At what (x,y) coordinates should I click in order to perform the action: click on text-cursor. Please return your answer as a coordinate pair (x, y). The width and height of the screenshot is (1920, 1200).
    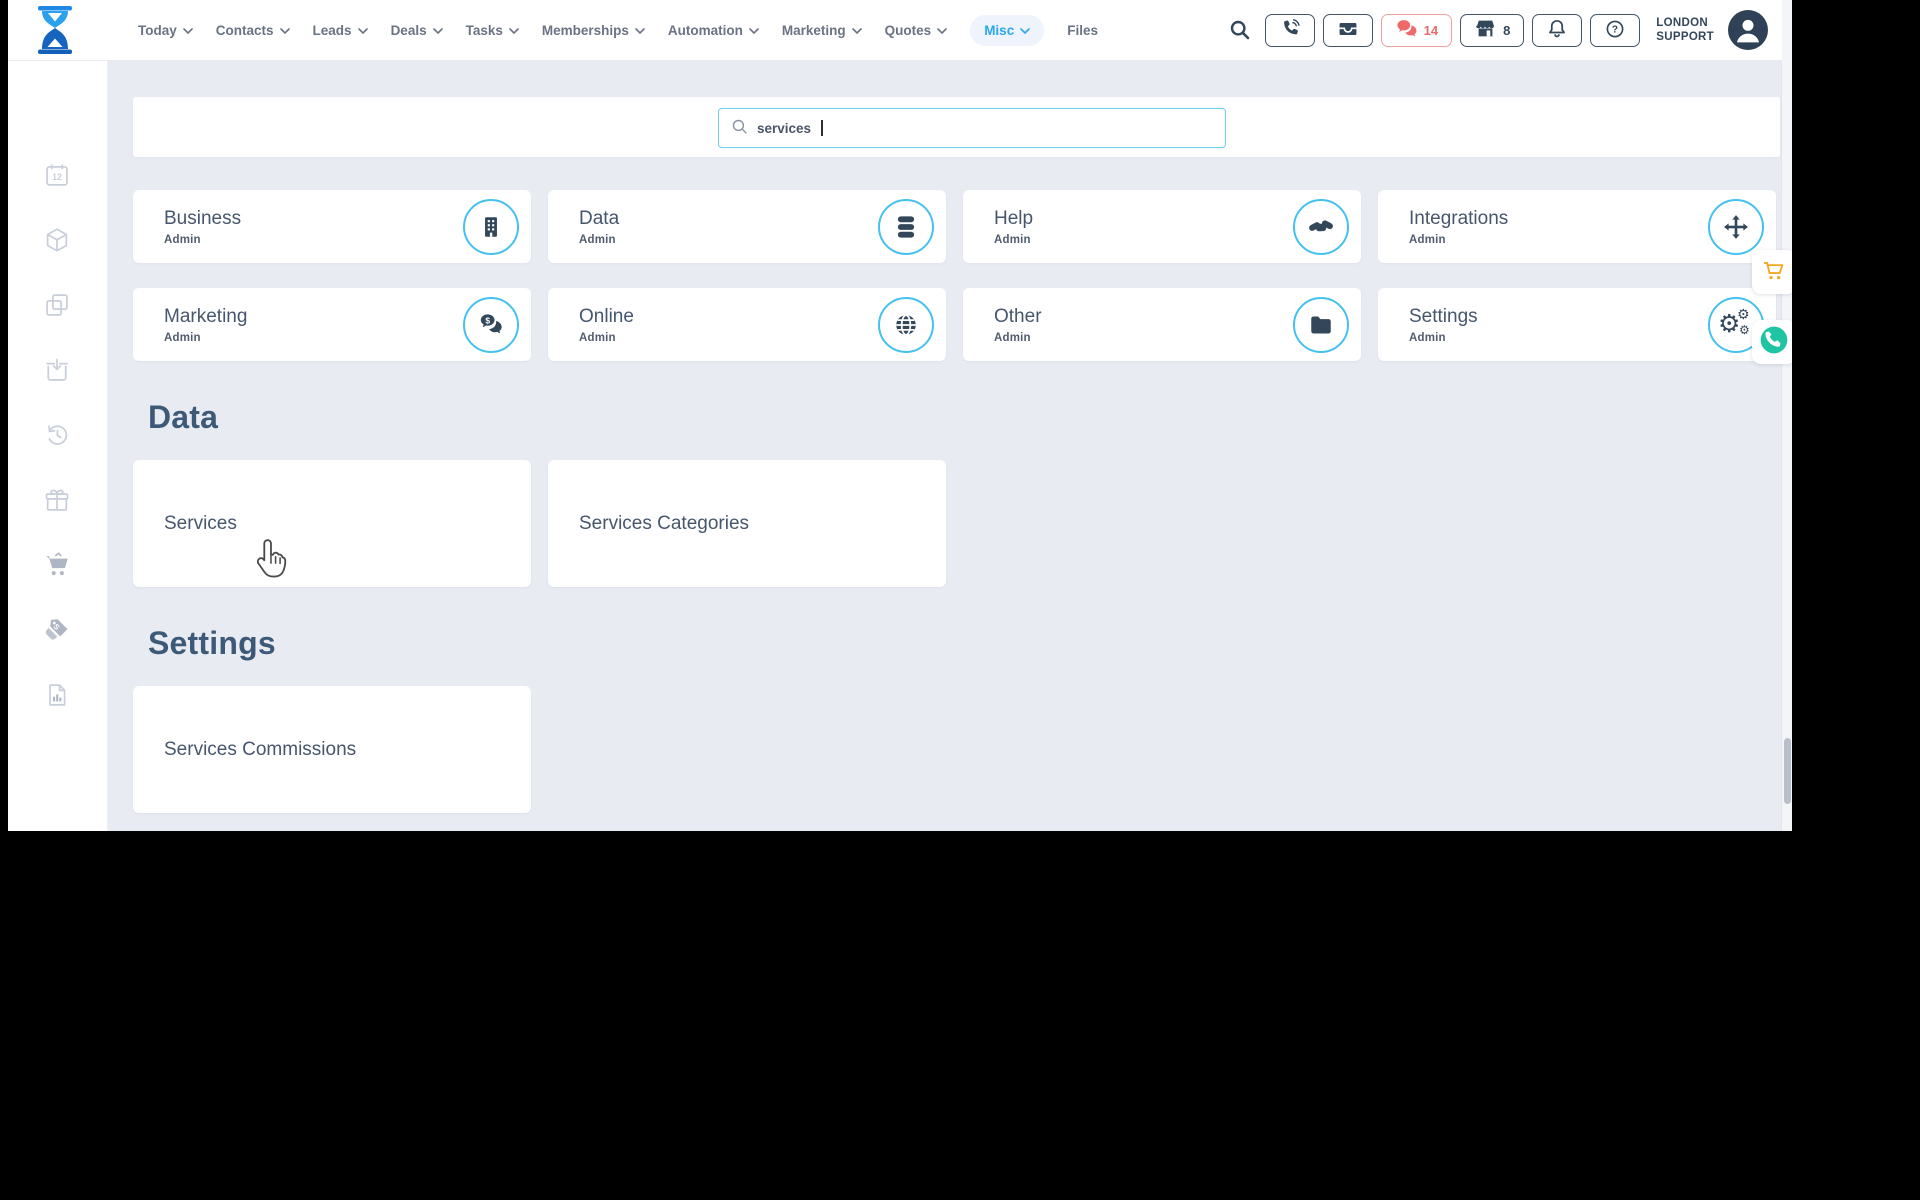
    Looking at the image, I should click on (822, 128).